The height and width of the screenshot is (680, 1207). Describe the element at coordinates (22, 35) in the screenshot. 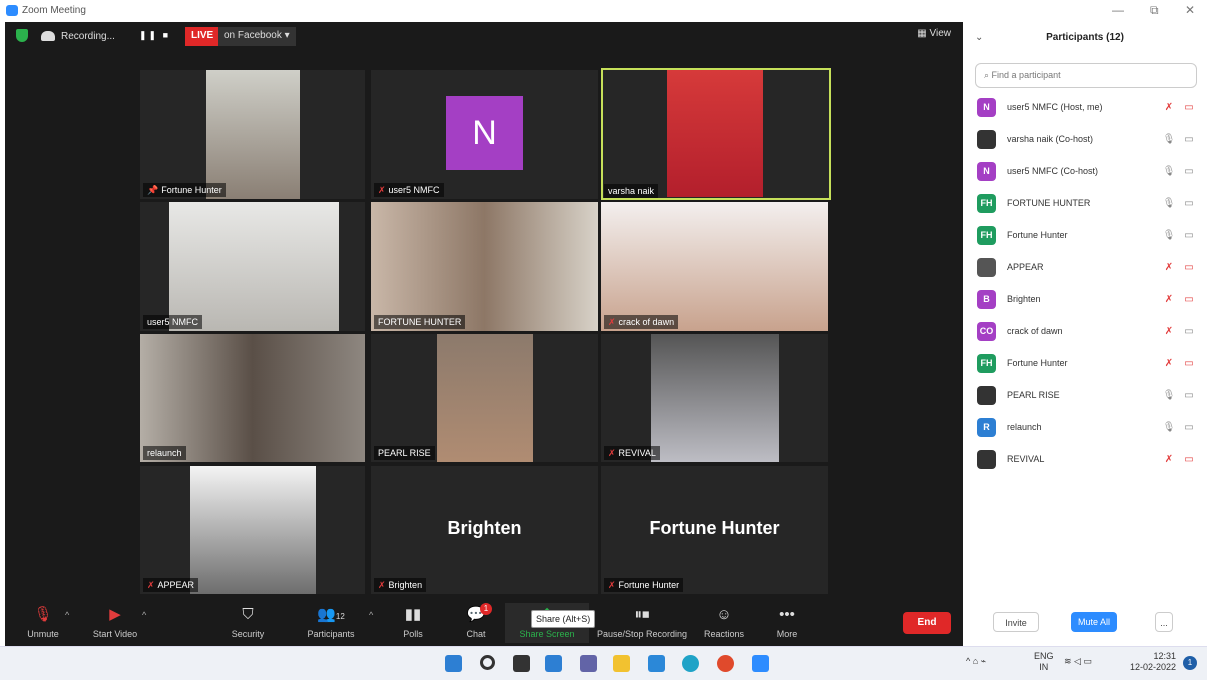

I see `security-shield-icon` at that location.